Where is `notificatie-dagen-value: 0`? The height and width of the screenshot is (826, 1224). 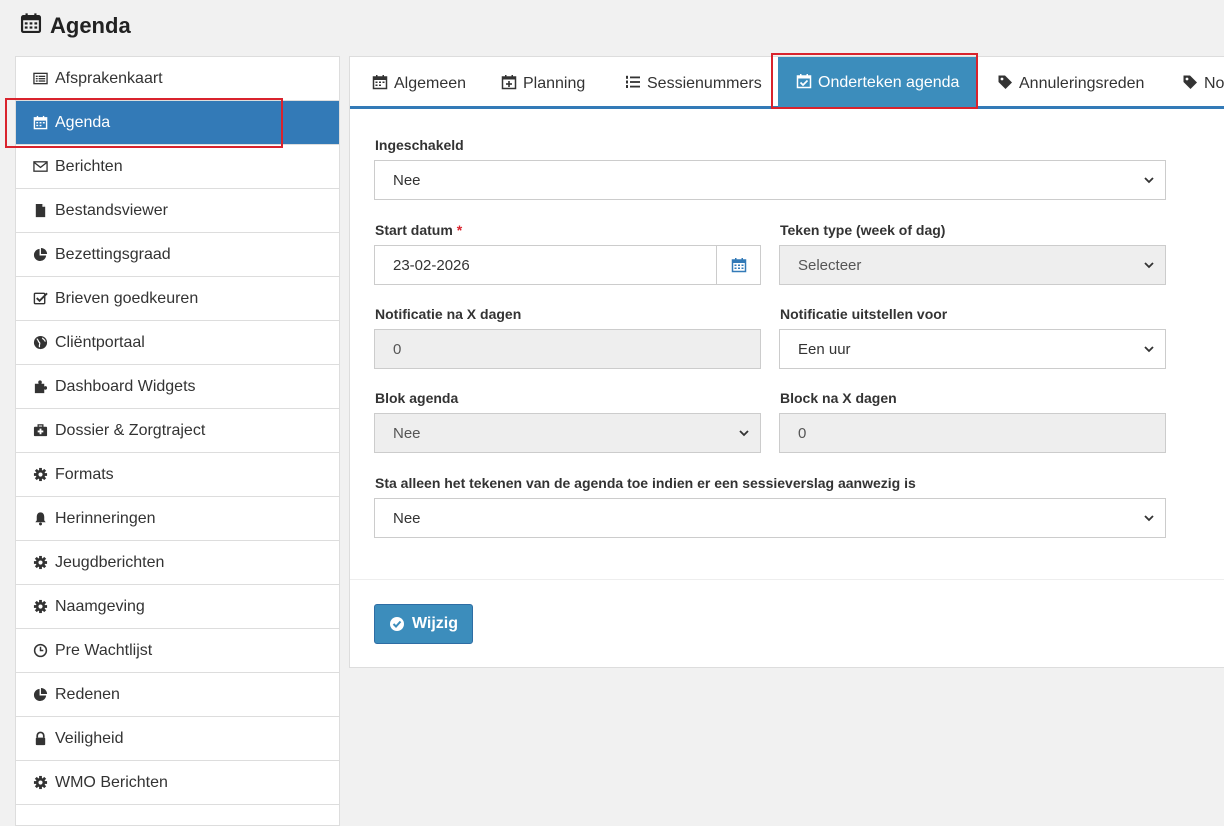
notificatie-dagen-value: 0 is located at coordinates (397, 349).